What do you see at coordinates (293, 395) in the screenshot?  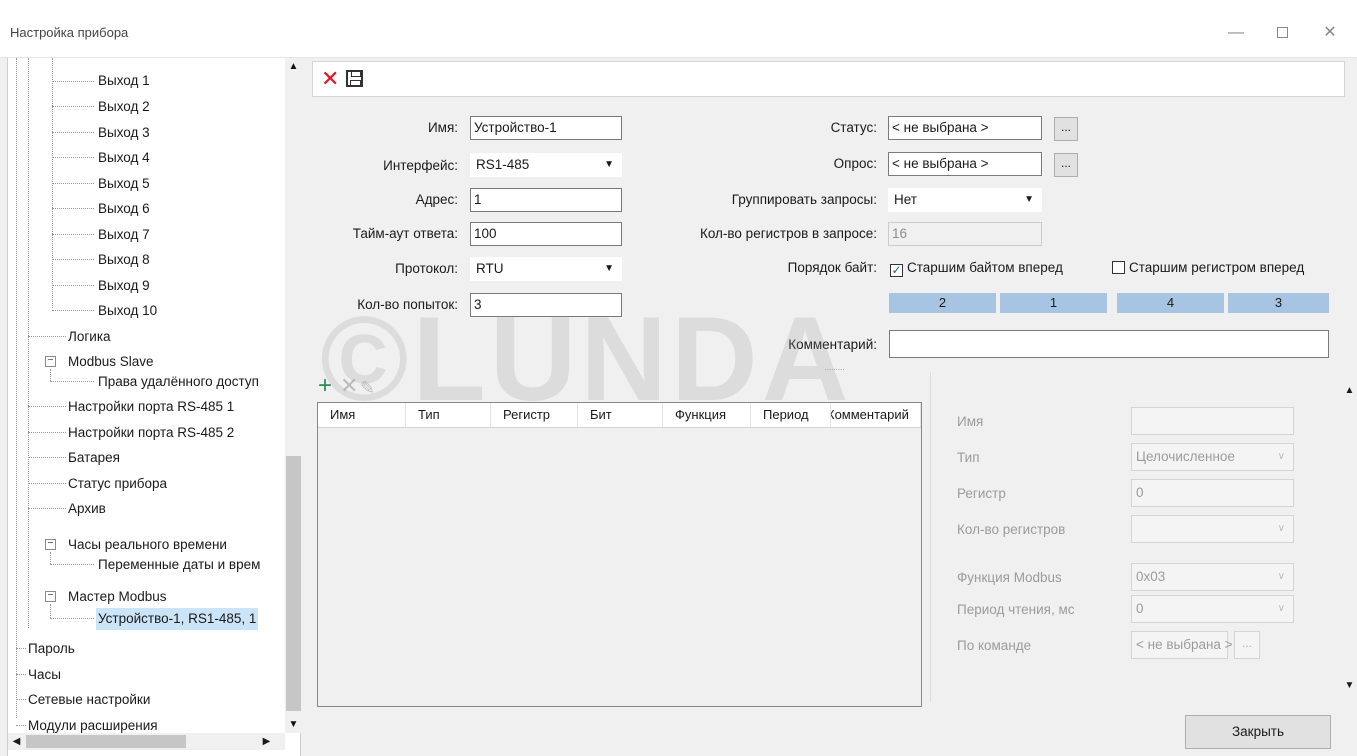 I see `tree-vertical-scrollbar: ▲ ▼` at bounding box center [293, 395].